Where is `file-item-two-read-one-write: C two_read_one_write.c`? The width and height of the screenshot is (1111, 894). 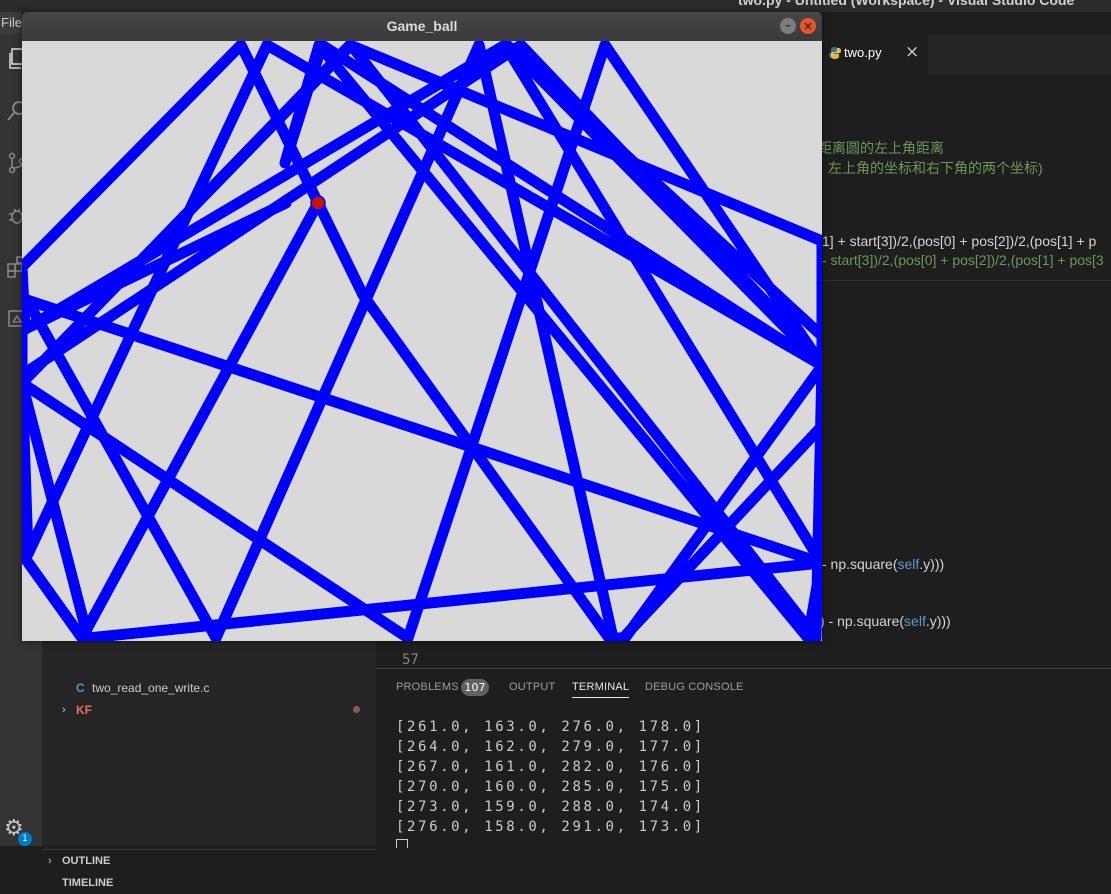 file-item-two-read-one-write: C two_read_one_write.c is located at coordinates (209, 688).